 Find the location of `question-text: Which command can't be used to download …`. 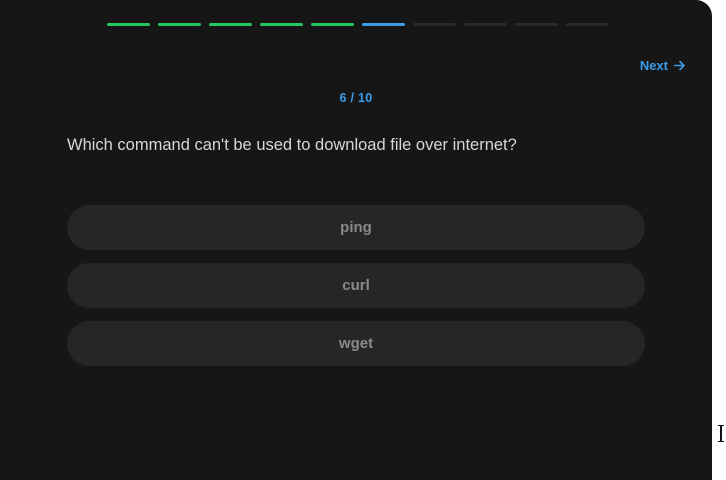

question-text: Which command can't be used to download … is located at coordinates (292, 145).